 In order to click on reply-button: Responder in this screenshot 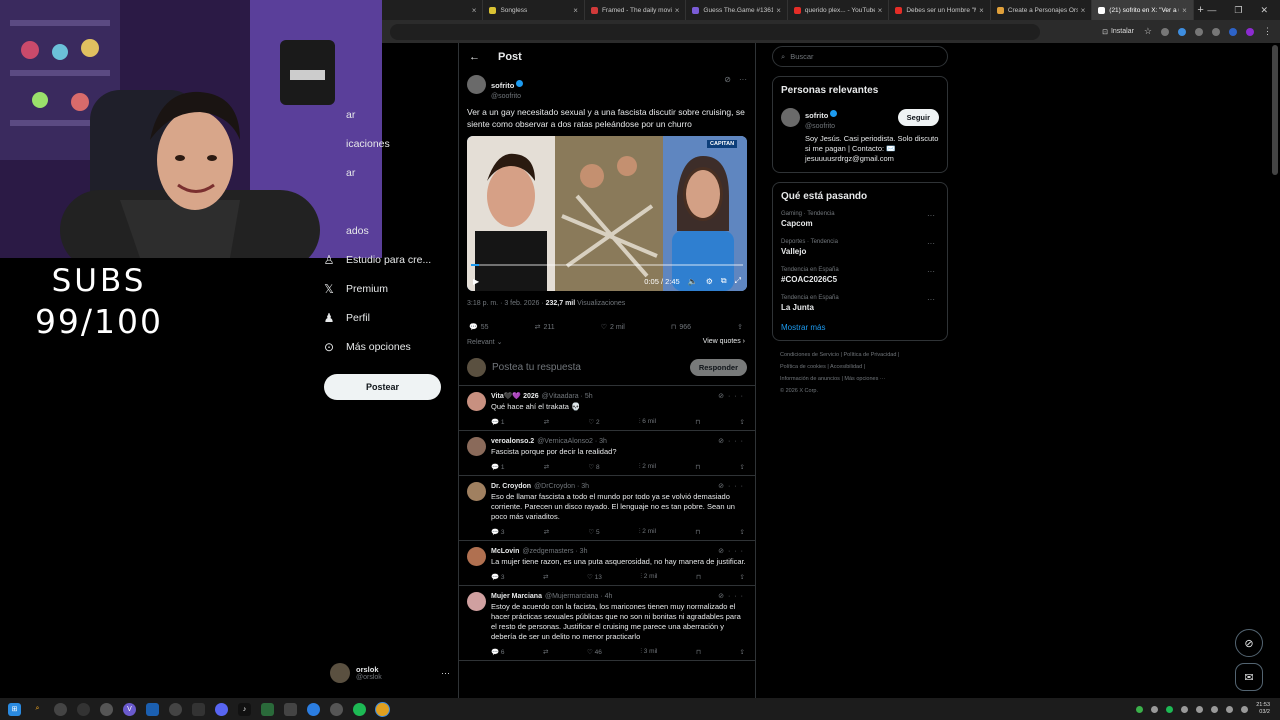, I will do `click(718, 367)`.